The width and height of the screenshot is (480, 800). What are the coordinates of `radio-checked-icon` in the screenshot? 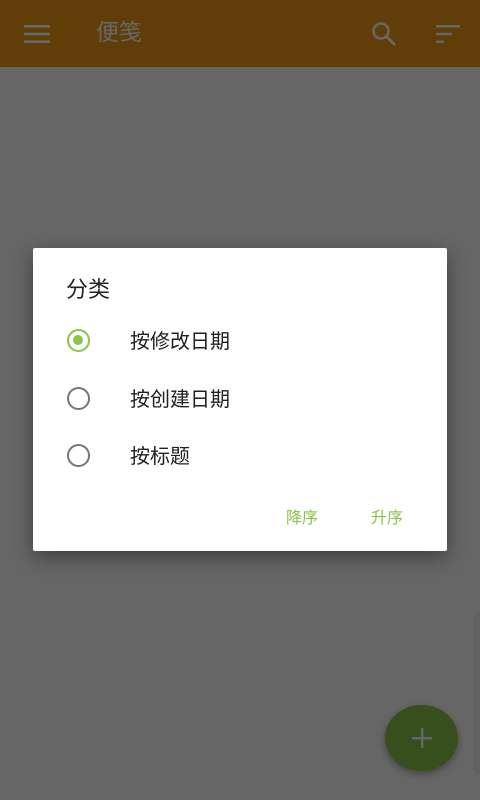 It's located at (78, 340).